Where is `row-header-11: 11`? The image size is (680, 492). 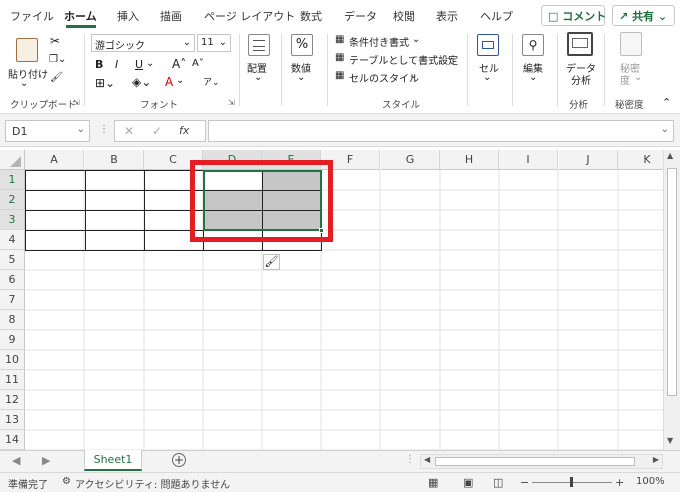 row-header-11: 11 is located at coordinates (12, 380).